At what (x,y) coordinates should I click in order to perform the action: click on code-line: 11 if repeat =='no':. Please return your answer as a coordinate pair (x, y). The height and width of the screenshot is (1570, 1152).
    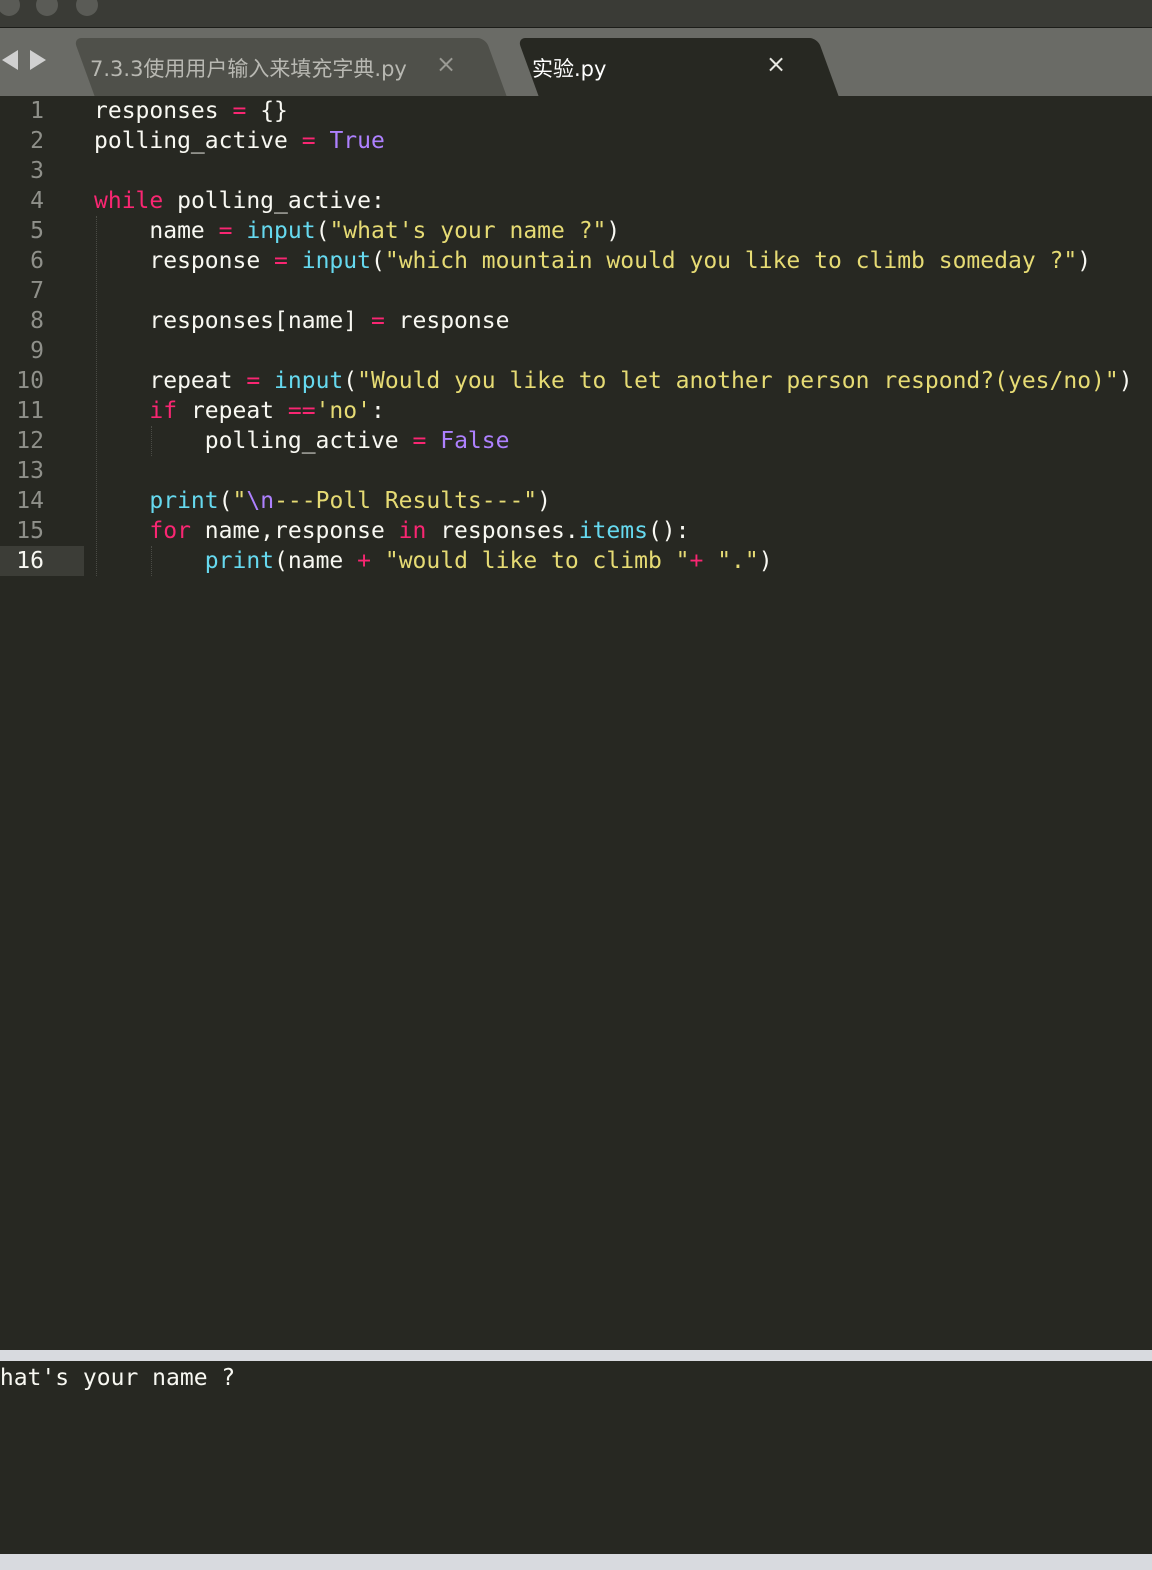
    Looking at the image, I should click on (576, 411).